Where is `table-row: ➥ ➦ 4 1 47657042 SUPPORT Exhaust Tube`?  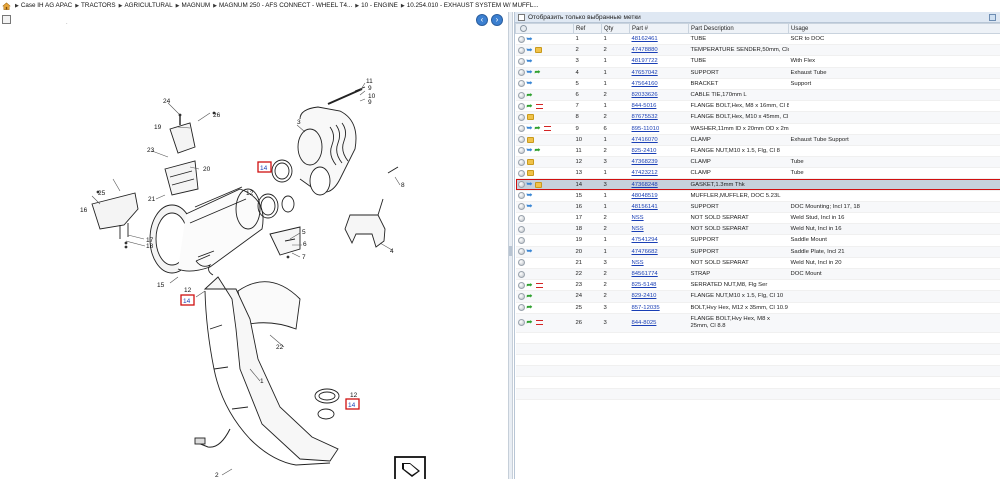
table-row: ➥ ➦ 4 1 47657042 SUPPORT Exhaust Tube is located at coordinates (757, 73).